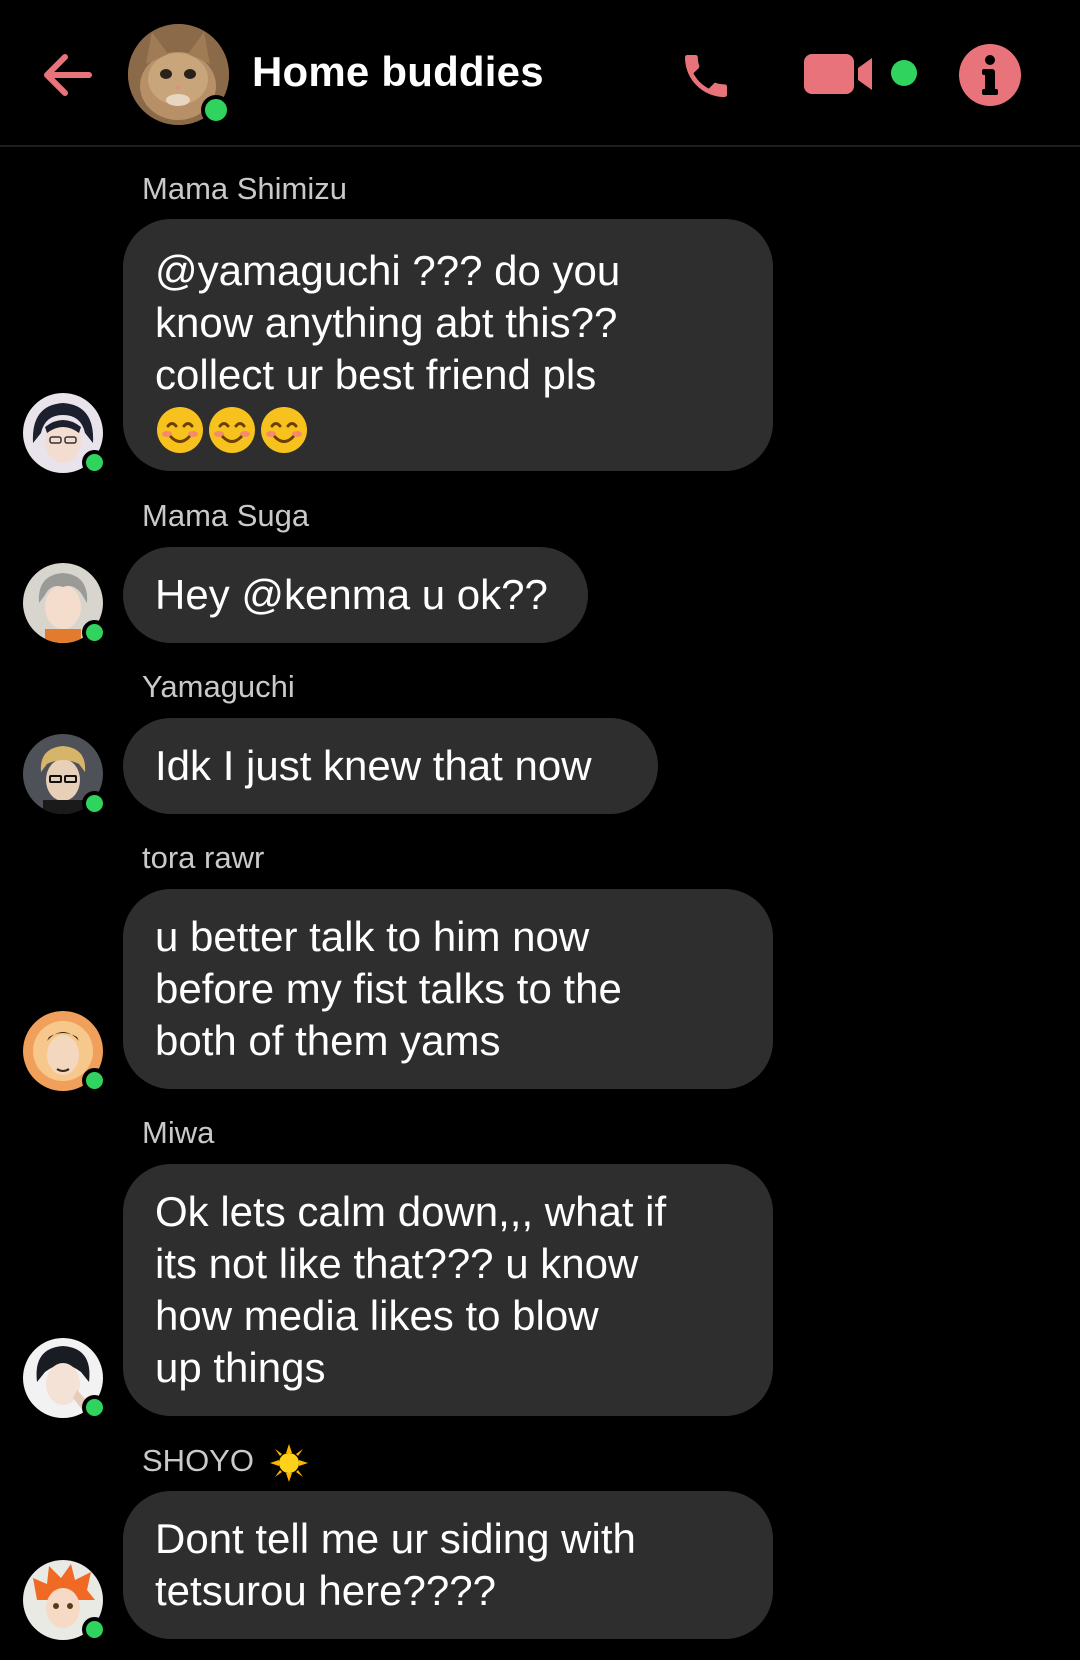 Image resolution: width=1080 pixels, height=1660 pixels. What do you see at coordinates (397, 1263) in the screenshot?
I see `message-text: its not like that??? u know` at bounding box center [397, 1263].